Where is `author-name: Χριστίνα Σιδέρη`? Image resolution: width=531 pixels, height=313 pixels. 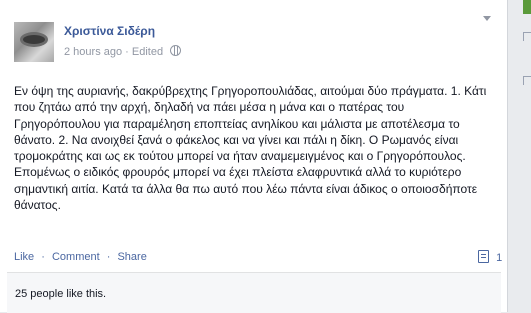
author-name: Χριστίνα Σιδέρη is located at coordinates (109, 31).